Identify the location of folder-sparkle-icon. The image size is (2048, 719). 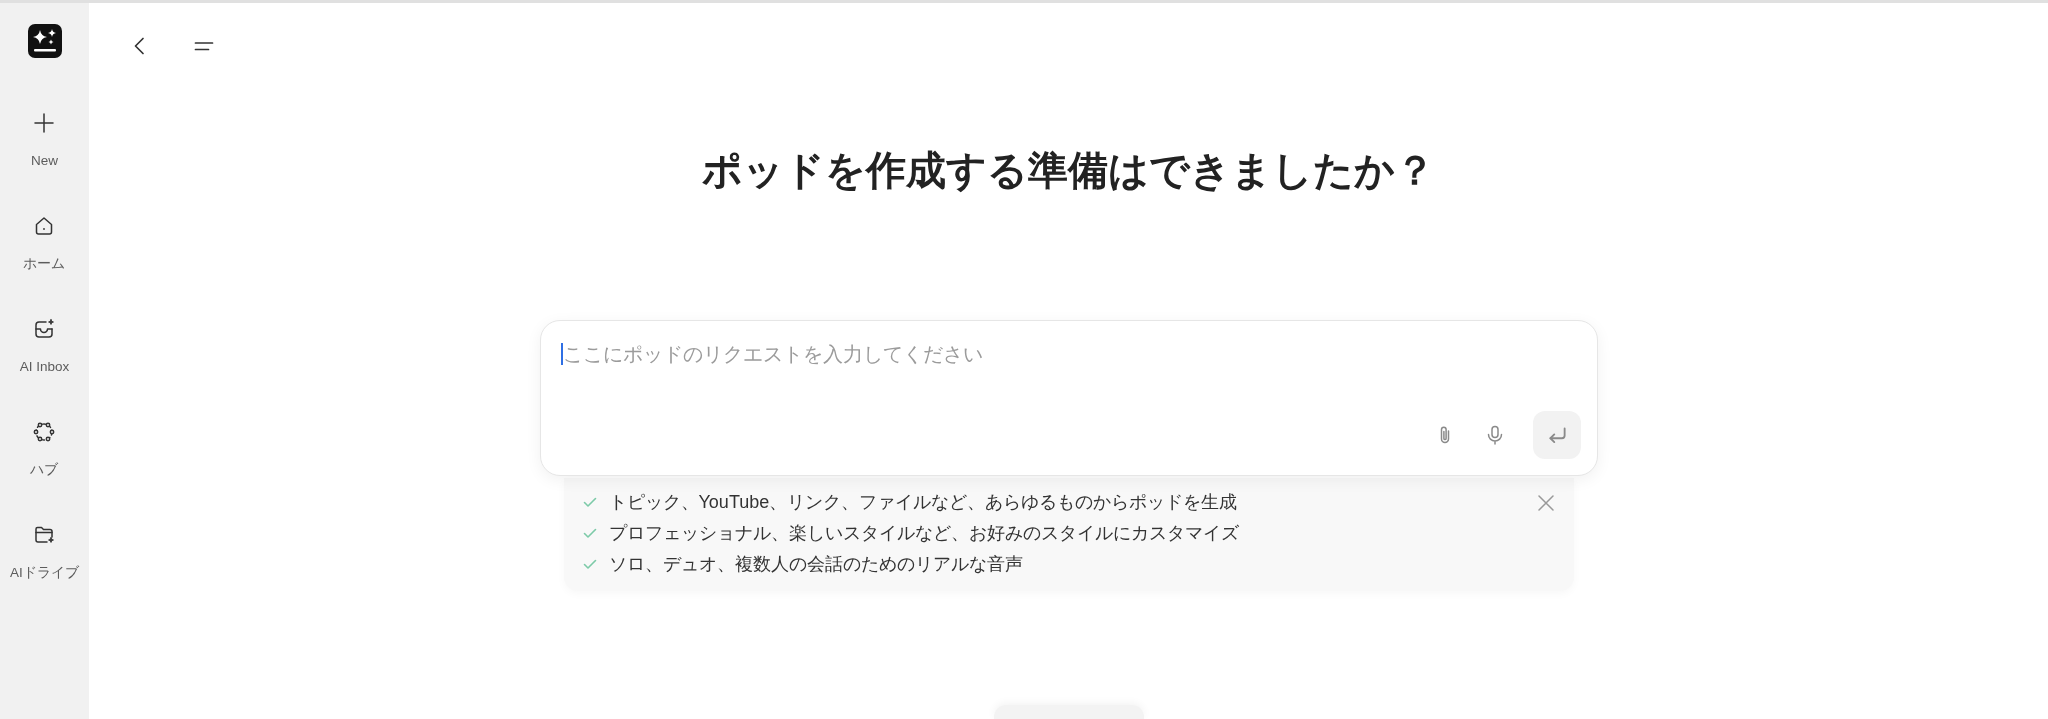
(44, 535).